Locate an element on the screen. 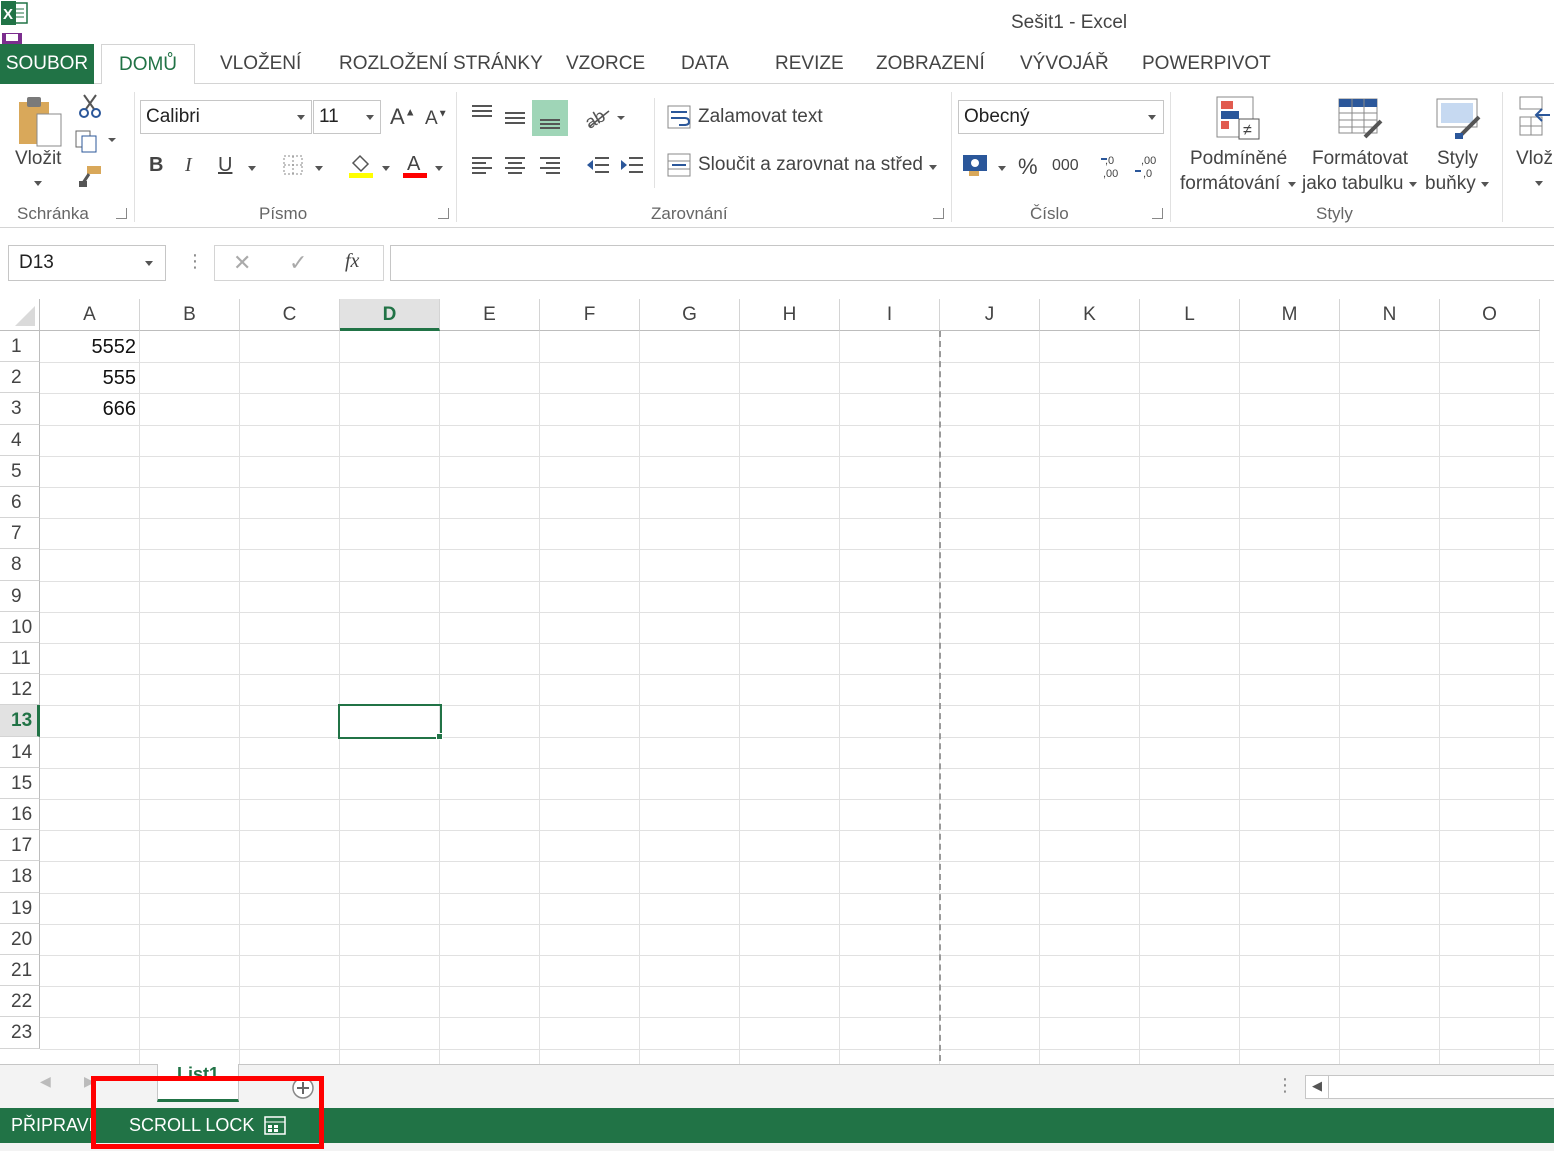  tab-insert: VLOŽENÍ is located at coordinates (260, 64).